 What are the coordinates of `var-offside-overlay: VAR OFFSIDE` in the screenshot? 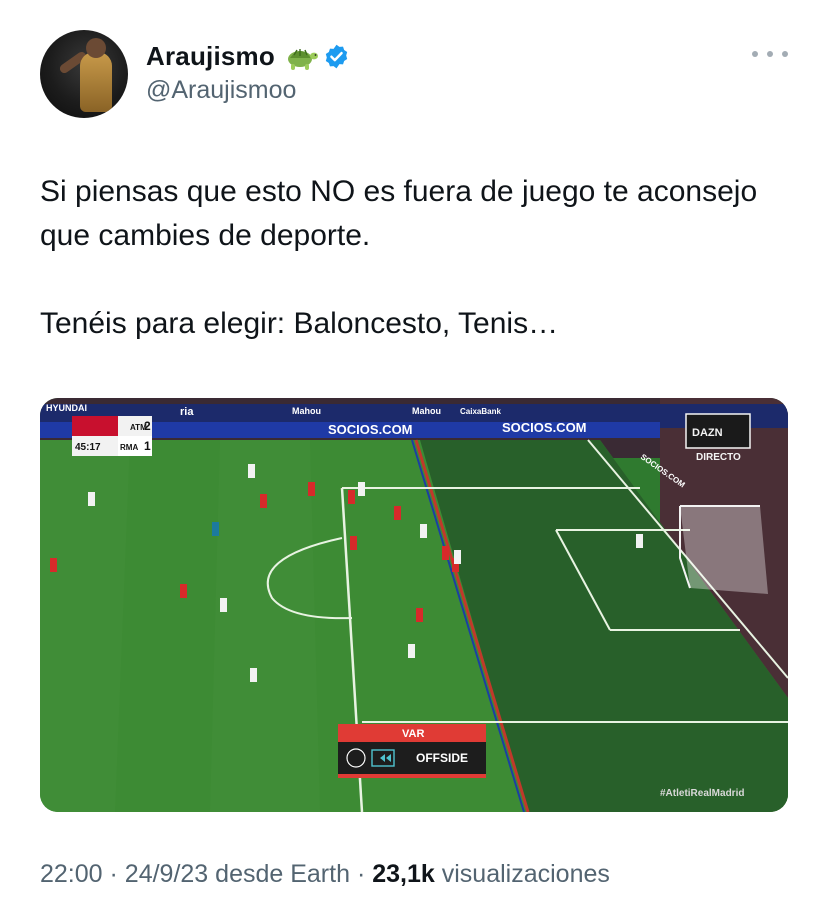 It's located at (412, 751).